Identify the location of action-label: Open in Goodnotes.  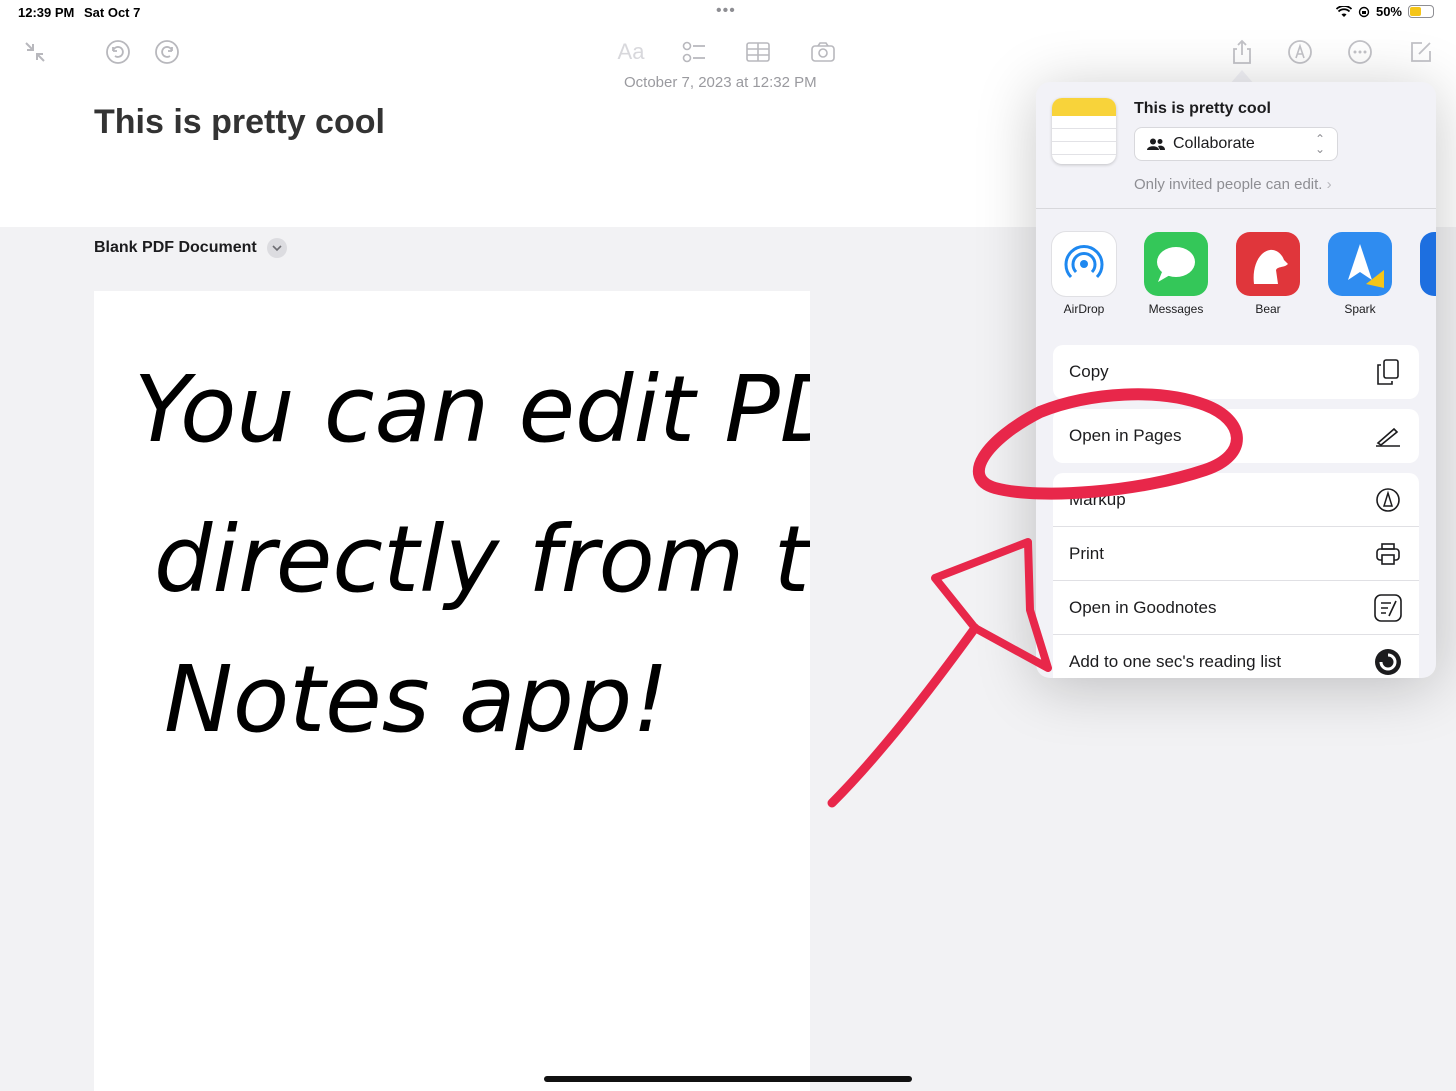
(1143, 607).